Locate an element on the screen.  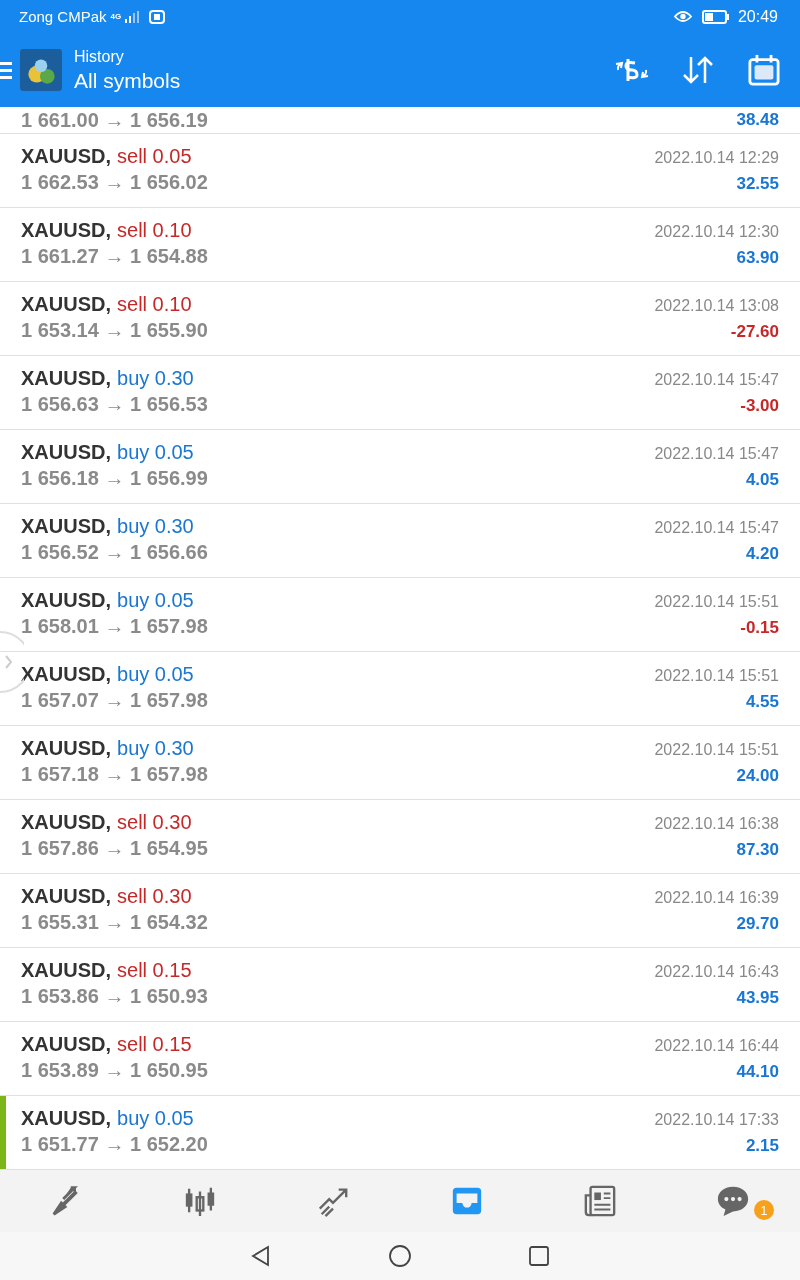
deal-prices: 1 662.53 → 1 656.02 is located at coordinates (114, 182).